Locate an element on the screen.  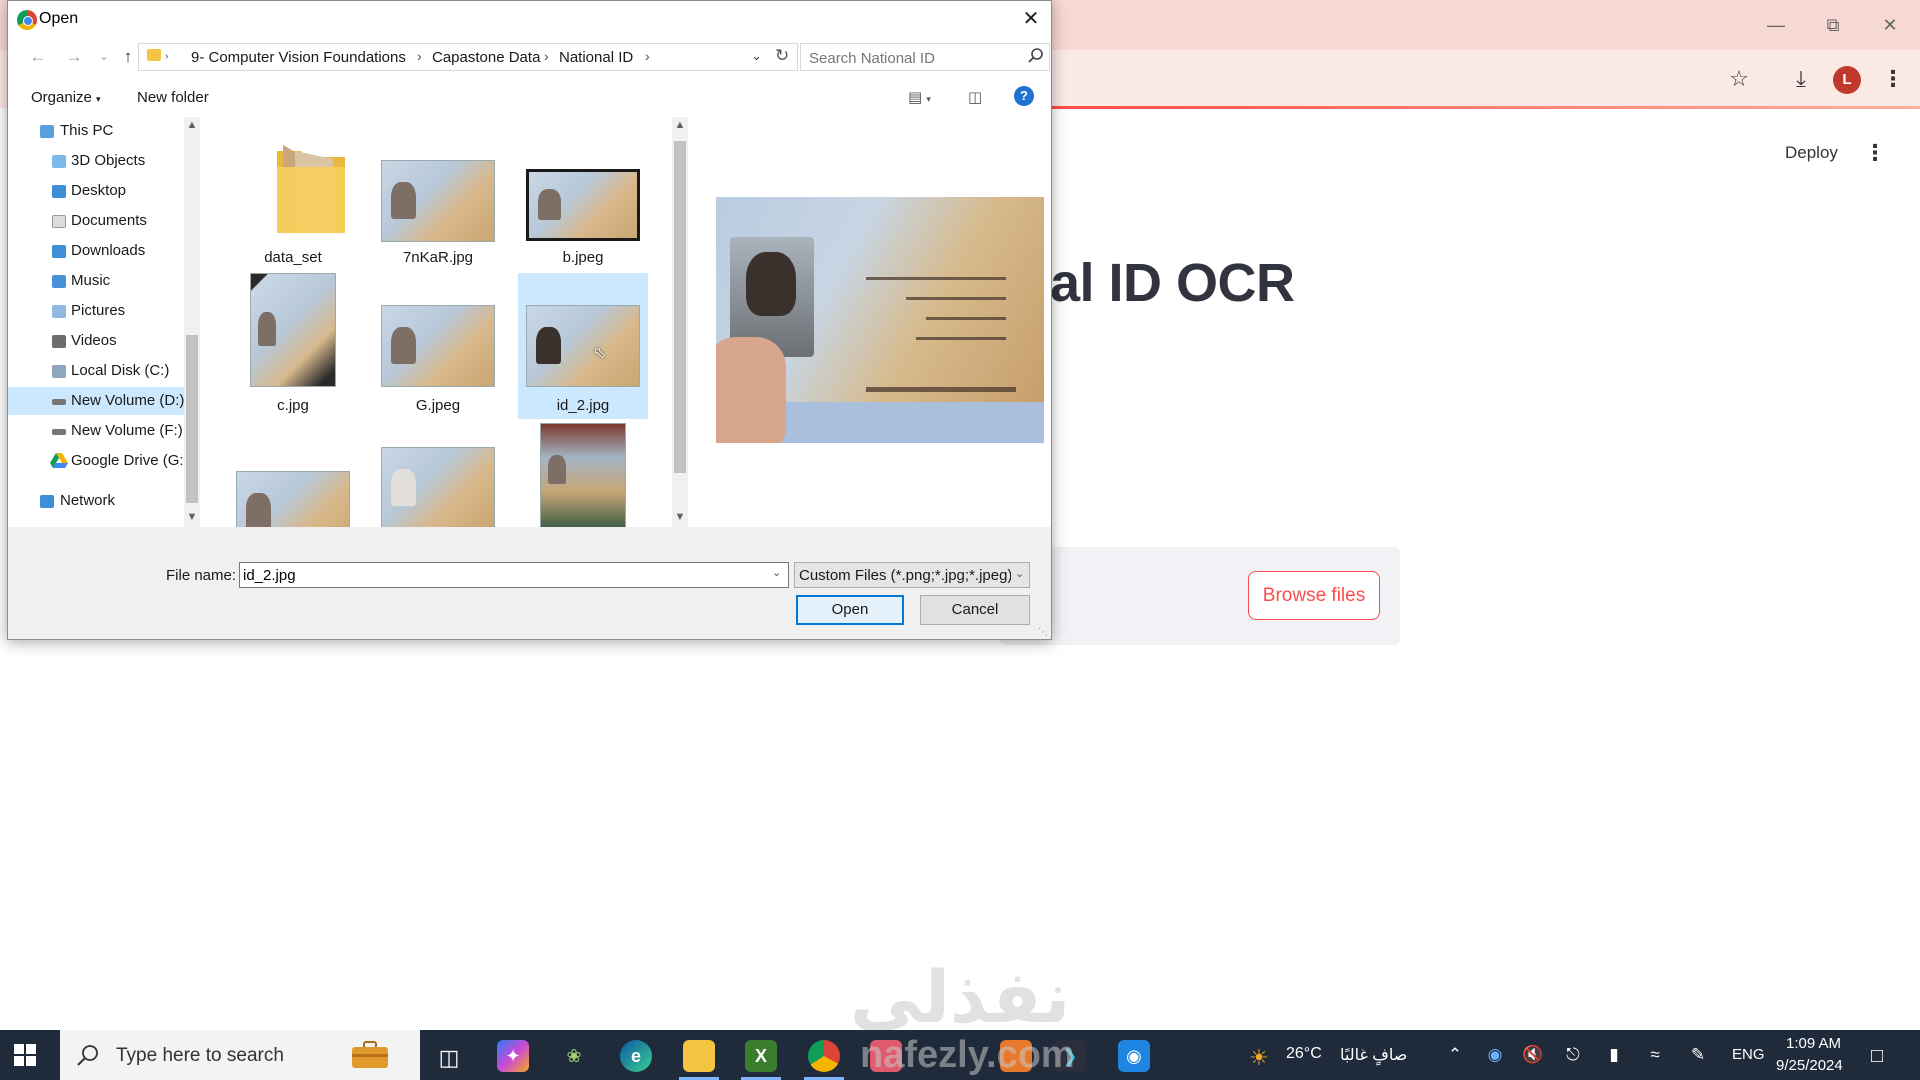
file-name-input is located at coordinates (503, 575).